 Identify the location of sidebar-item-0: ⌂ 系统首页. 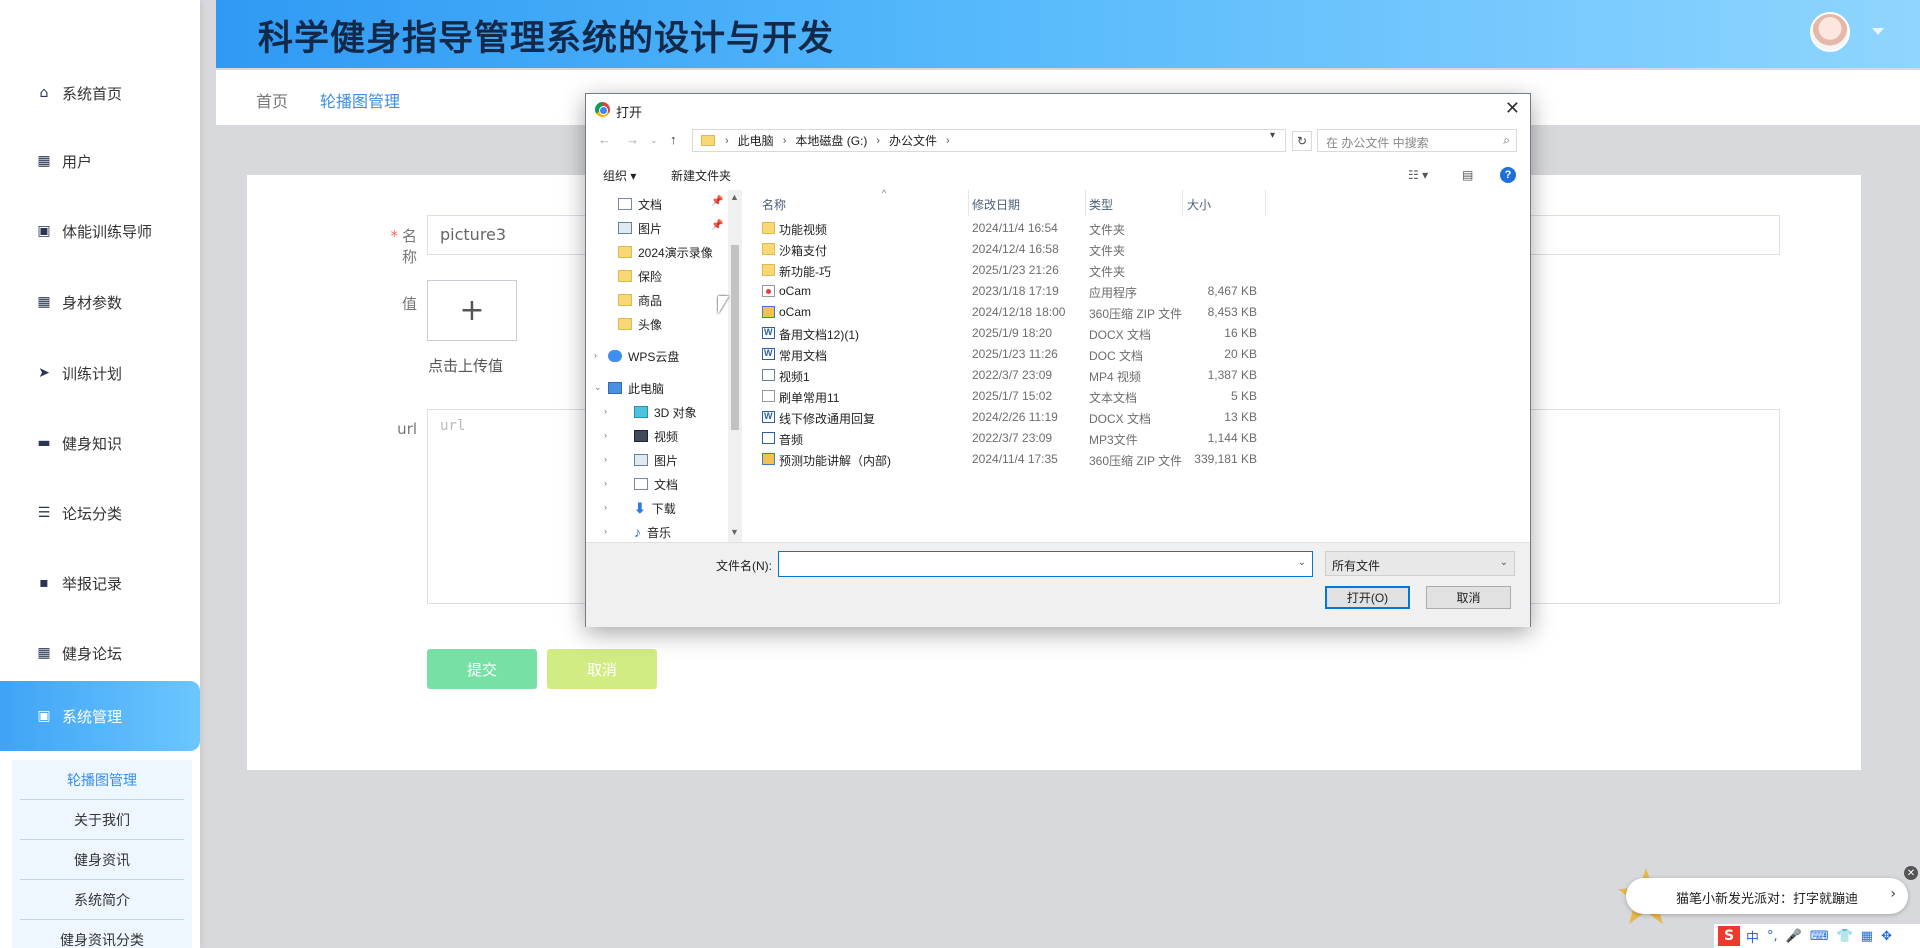
(100, 93).